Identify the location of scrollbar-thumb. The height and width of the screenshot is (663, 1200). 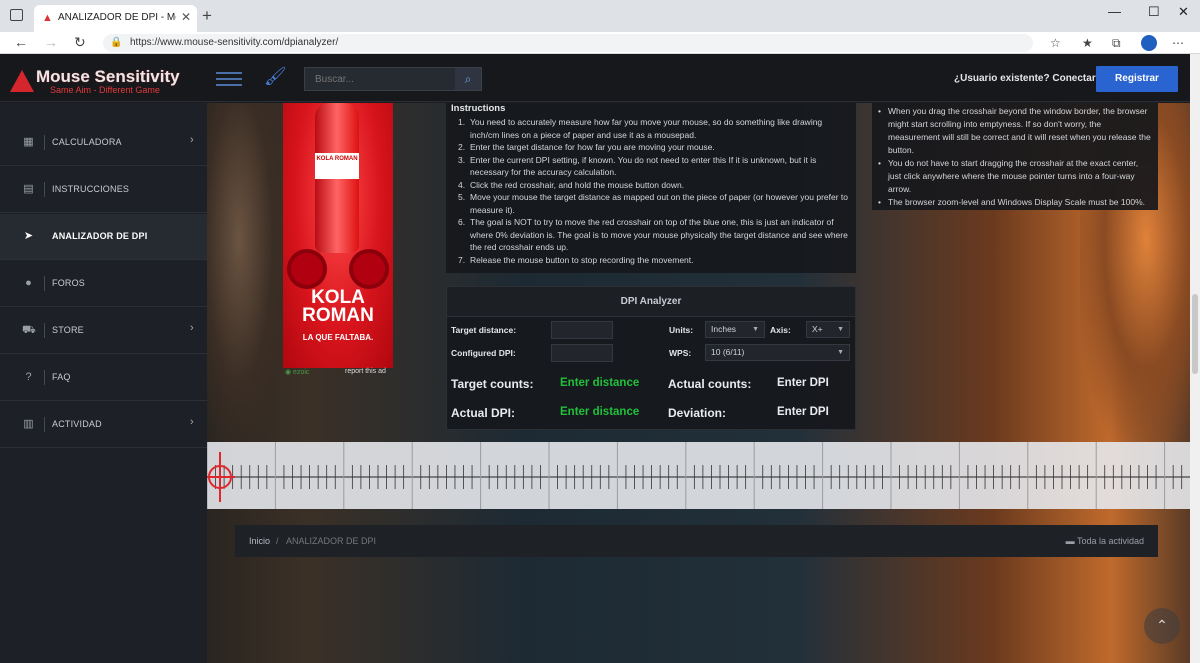
(1195, 334).